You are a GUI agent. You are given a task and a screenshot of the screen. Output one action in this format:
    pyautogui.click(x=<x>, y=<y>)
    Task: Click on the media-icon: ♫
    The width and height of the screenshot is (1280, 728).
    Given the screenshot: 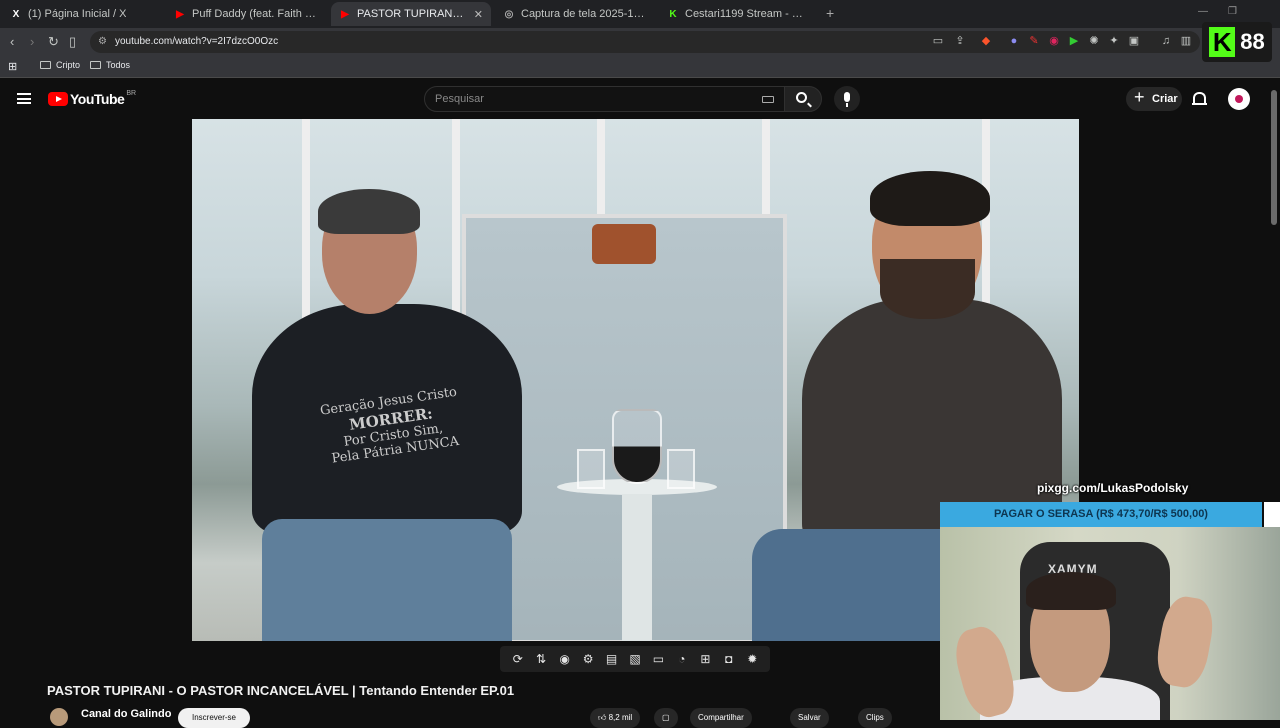 What is the action you would take?
    pyautogui.click(x=1166, y=41)
    